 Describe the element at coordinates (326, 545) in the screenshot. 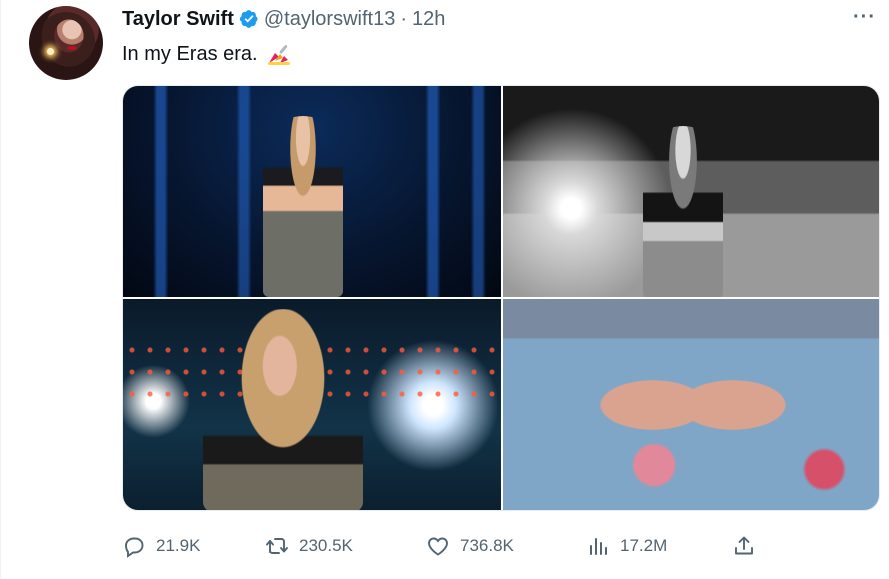

I see `repost-count: 230.5K` at that location.